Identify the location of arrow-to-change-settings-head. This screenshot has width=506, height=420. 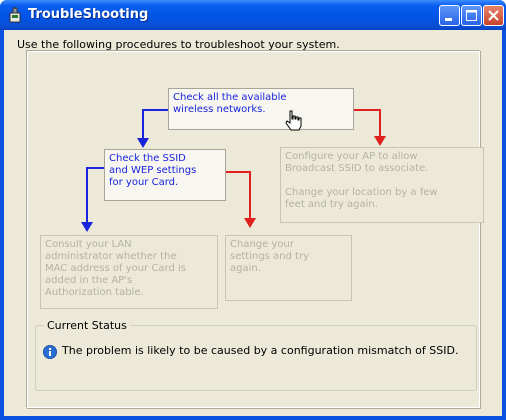
(250, 223).